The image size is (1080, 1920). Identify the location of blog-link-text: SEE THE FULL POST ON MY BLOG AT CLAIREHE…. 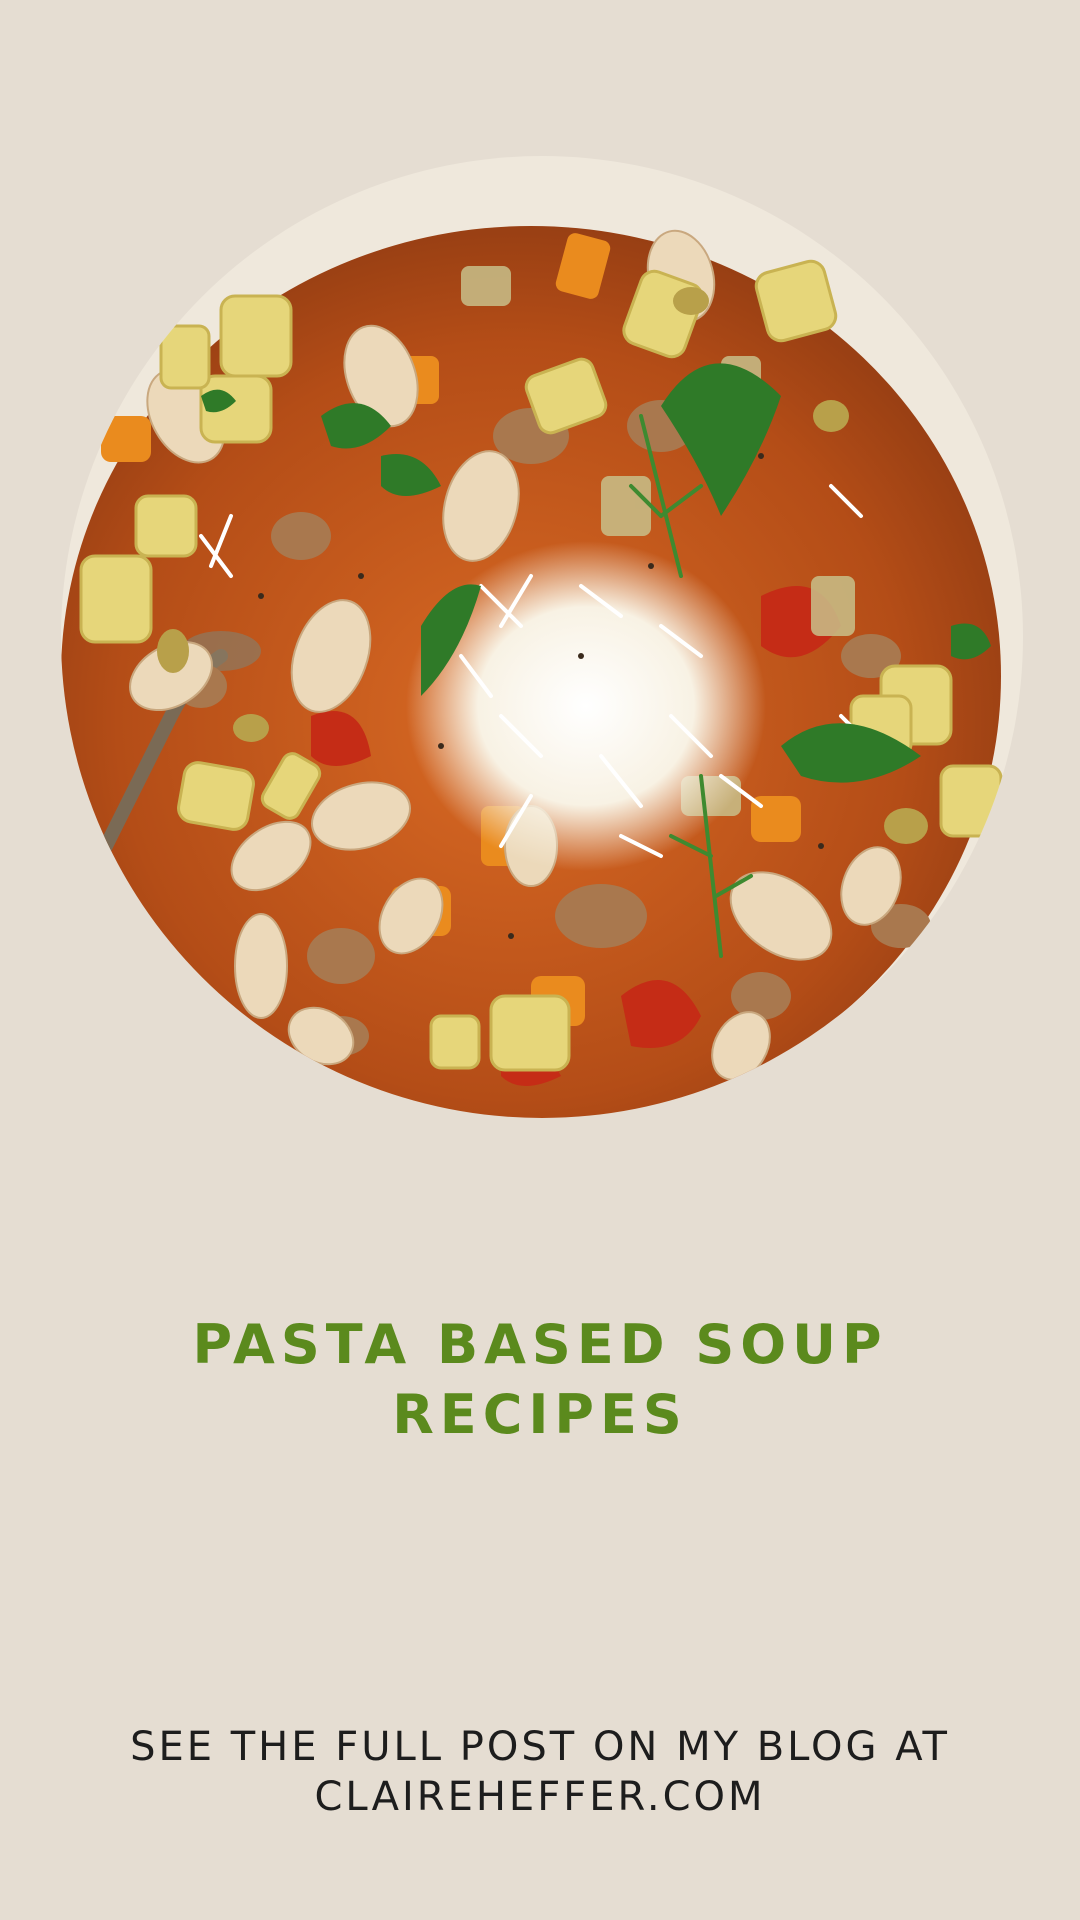
(540, 1772).